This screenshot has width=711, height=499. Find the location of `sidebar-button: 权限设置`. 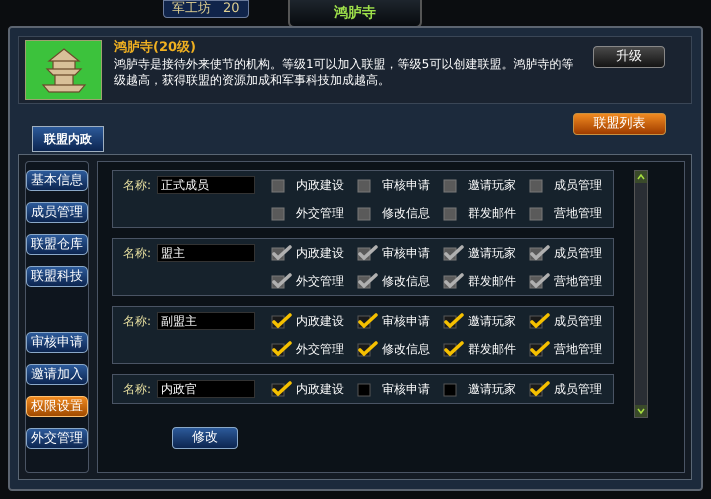

sidebar-button: 权限设置 is located at coordinates (57, 406).